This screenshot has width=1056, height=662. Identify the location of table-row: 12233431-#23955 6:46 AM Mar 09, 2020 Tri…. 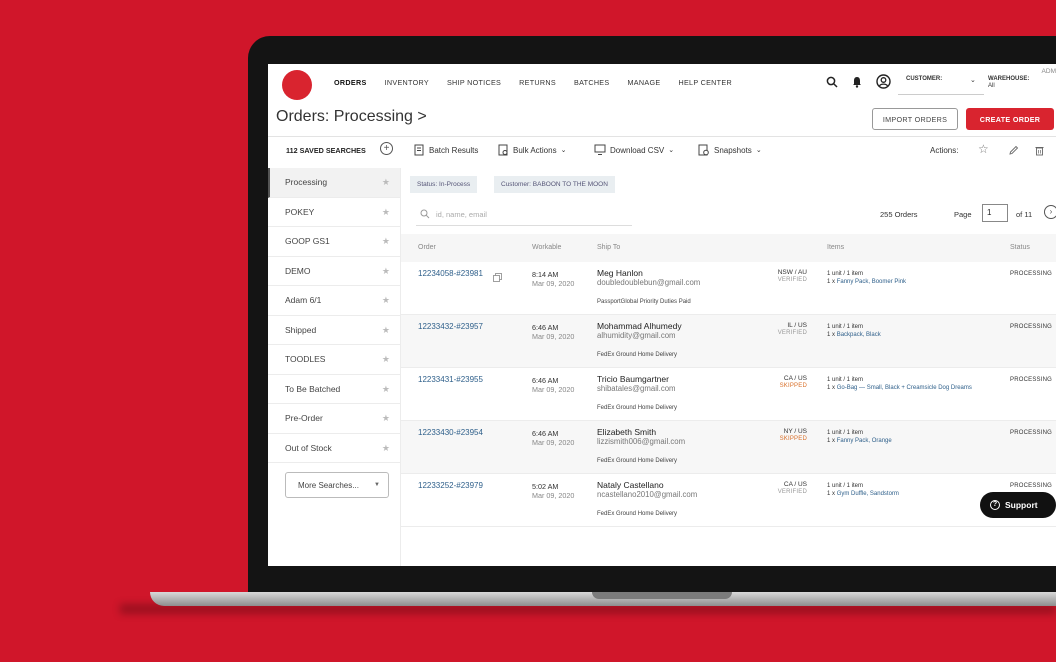
(728, 394).